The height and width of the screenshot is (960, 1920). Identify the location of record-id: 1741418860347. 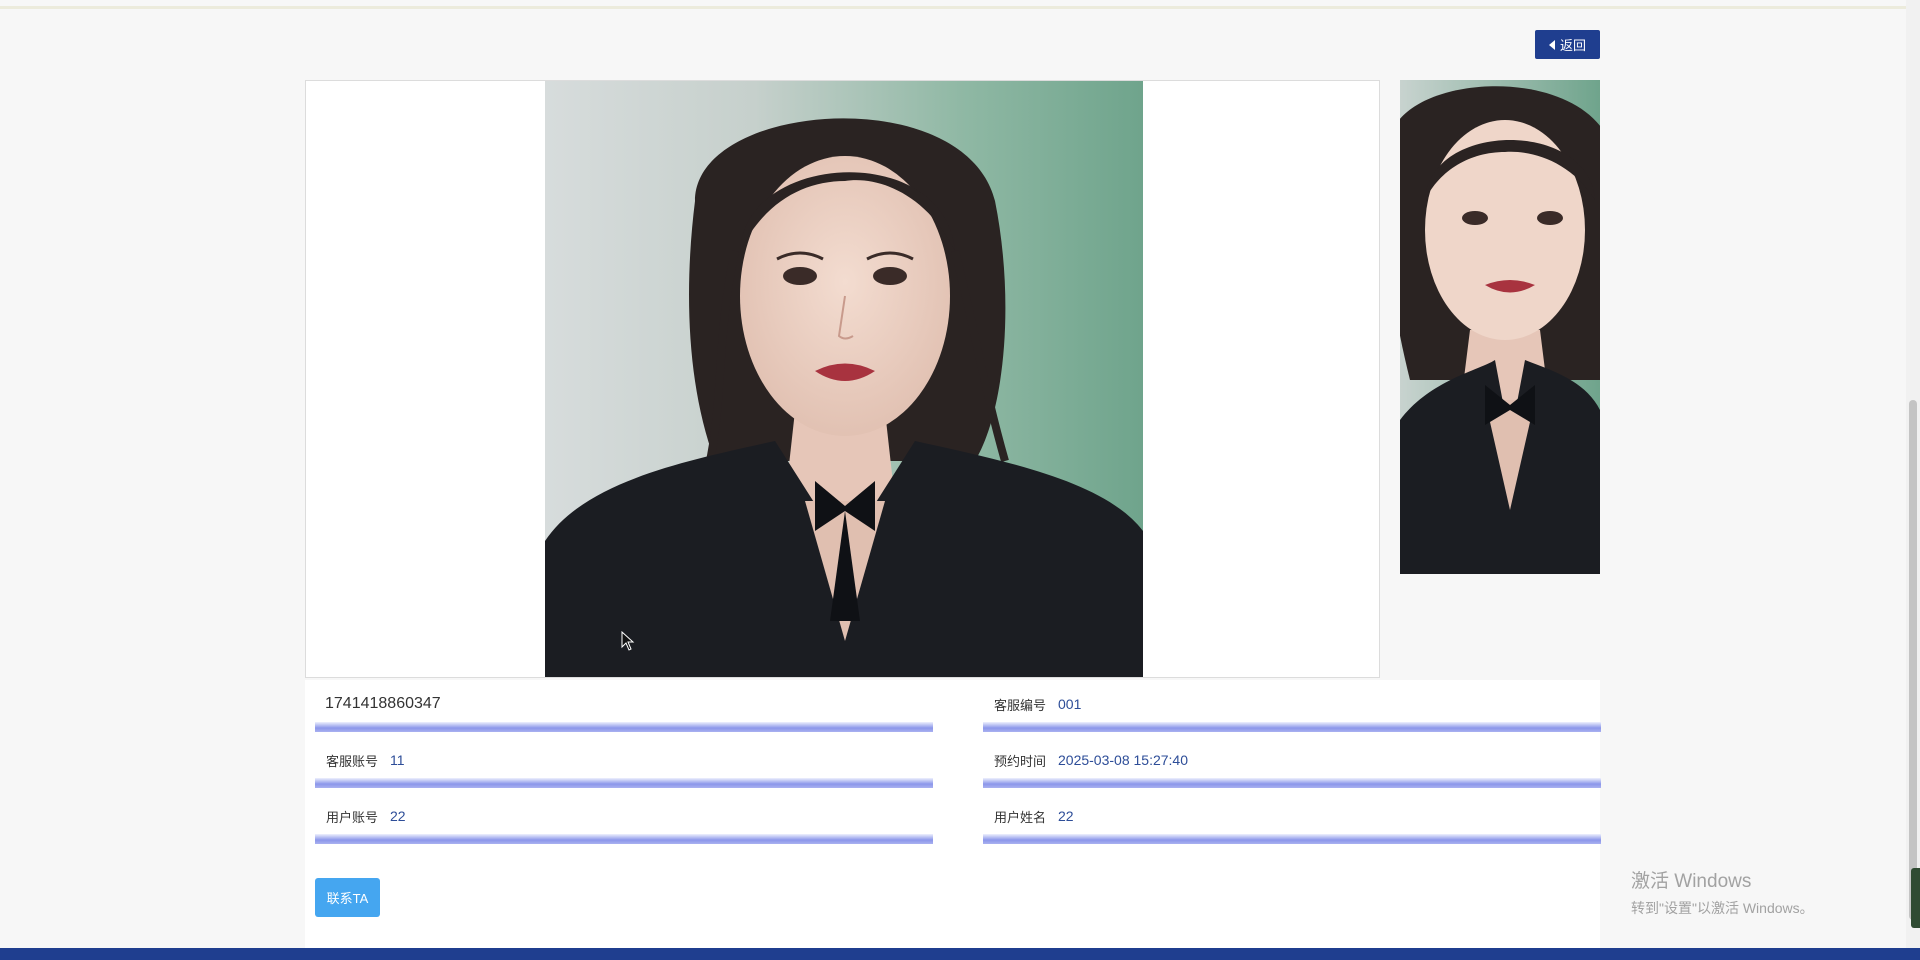
(383, 703).